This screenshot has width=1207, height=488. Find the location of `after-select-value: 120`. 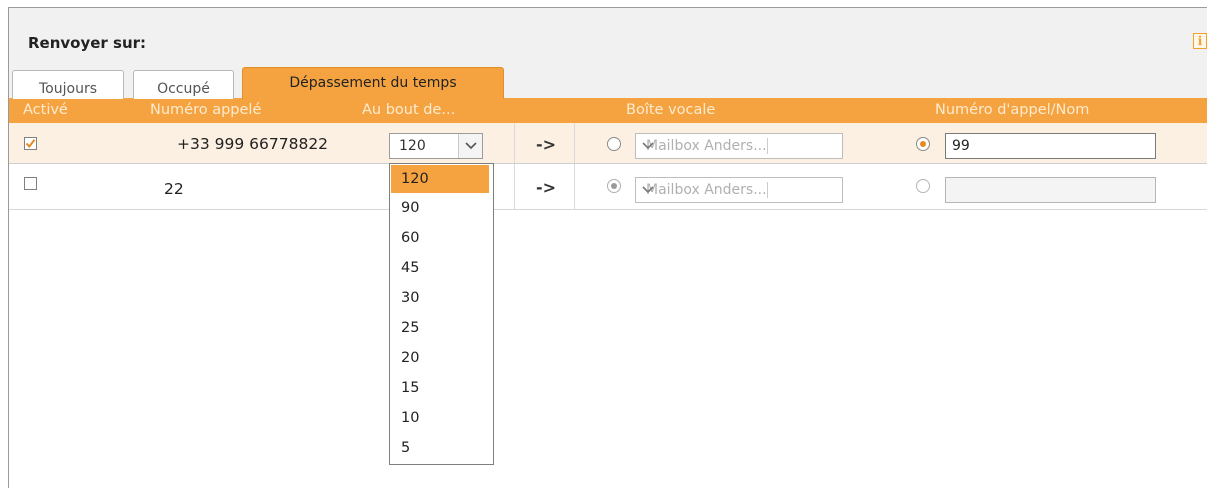

after-select-value: 120 is located at coordinates (412, 146).